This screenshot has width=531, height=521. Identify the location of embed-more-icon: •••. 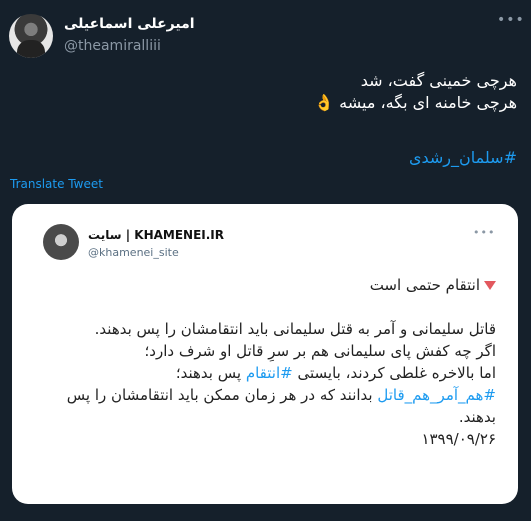
(484, 232).